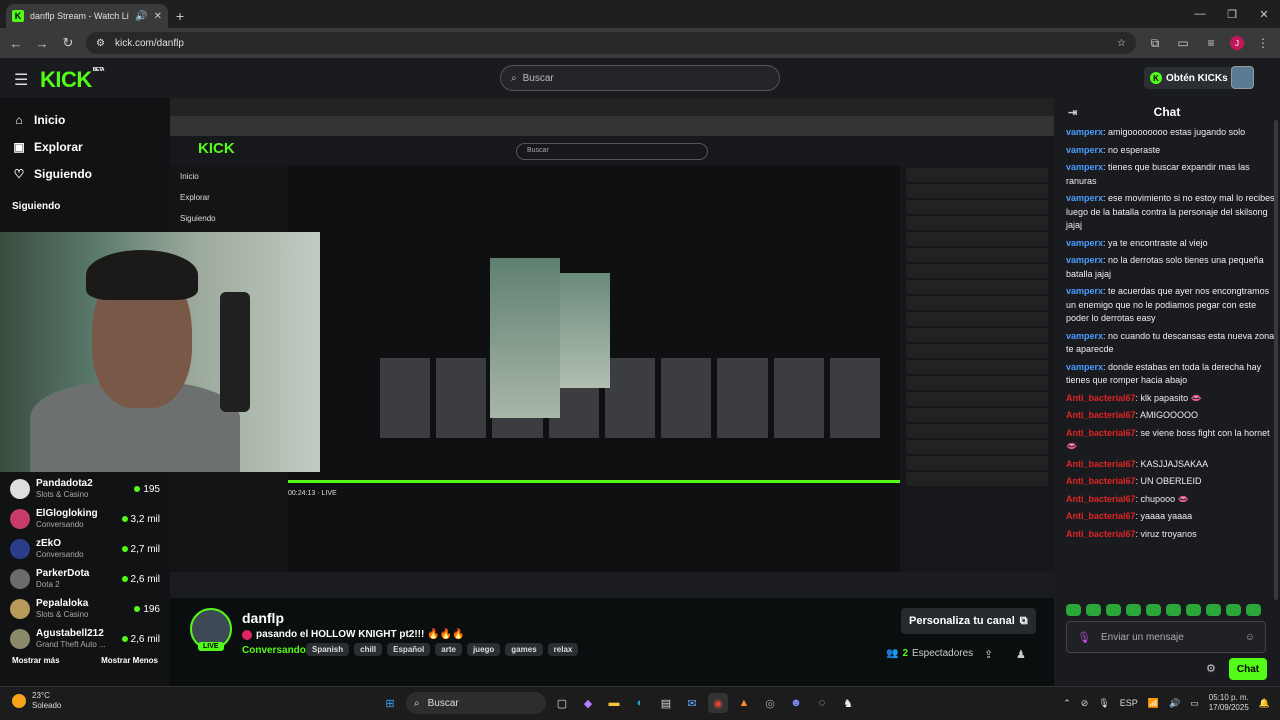  What do you see at coordinates (1264, 703) in the screenshot?
I see `notification-bell-icon: 🔔` at bounding box center [1264, 703].